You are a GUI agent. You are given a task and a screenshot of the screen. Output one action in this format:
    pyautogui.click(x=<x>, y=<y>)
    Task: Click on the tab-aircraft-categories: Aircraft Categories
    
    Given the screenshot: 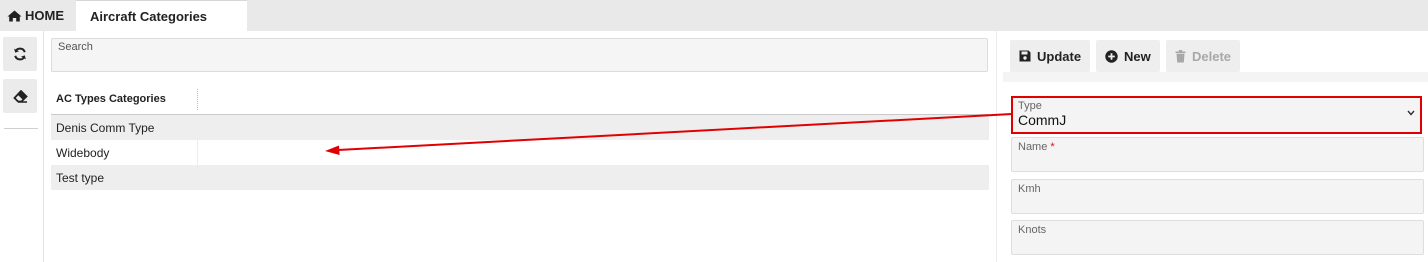 What is the action you would take?
    pyautogui.click(x=161, y=15)
    